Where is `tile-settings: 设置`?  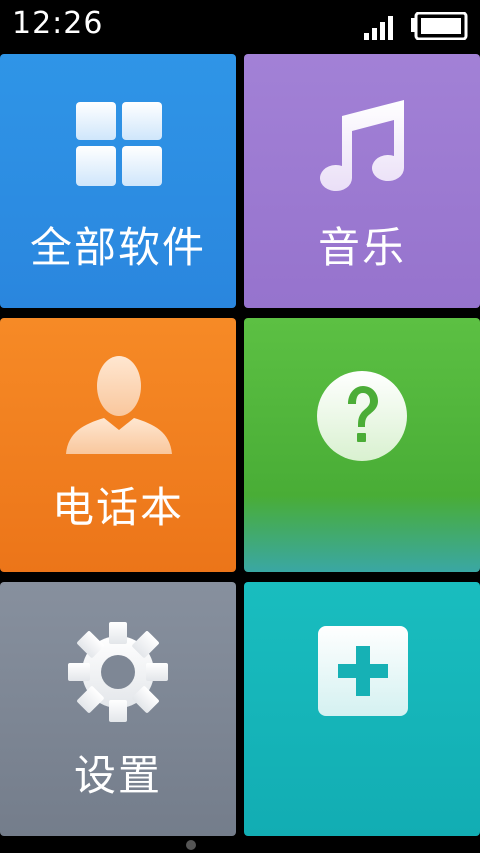
tile-settings: 设置 is located at coordinates (118, 709).